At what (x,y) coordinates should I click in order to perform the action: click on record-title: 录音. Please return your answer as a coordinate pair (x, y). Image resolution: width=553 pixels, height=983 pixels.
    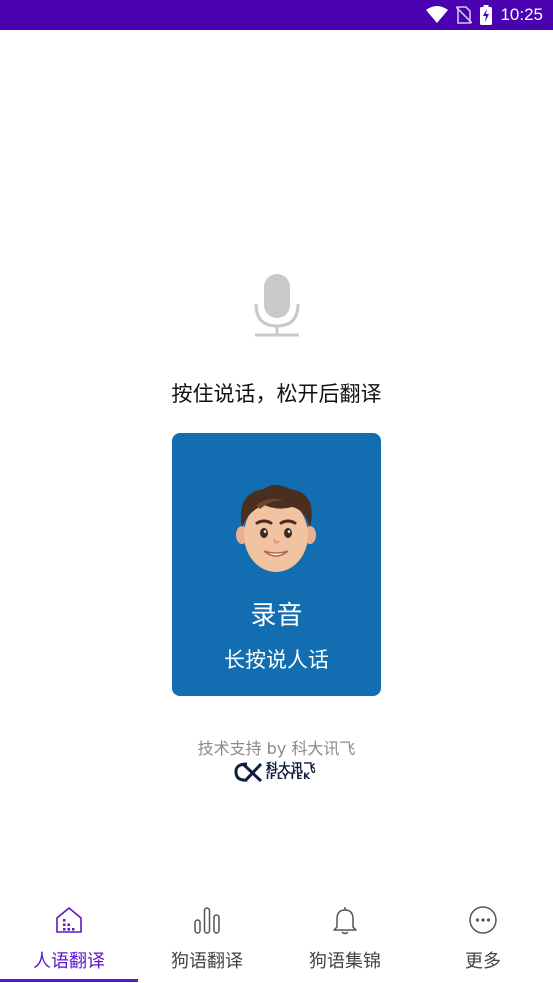
    Looking at the image, I should click on (276, 616).